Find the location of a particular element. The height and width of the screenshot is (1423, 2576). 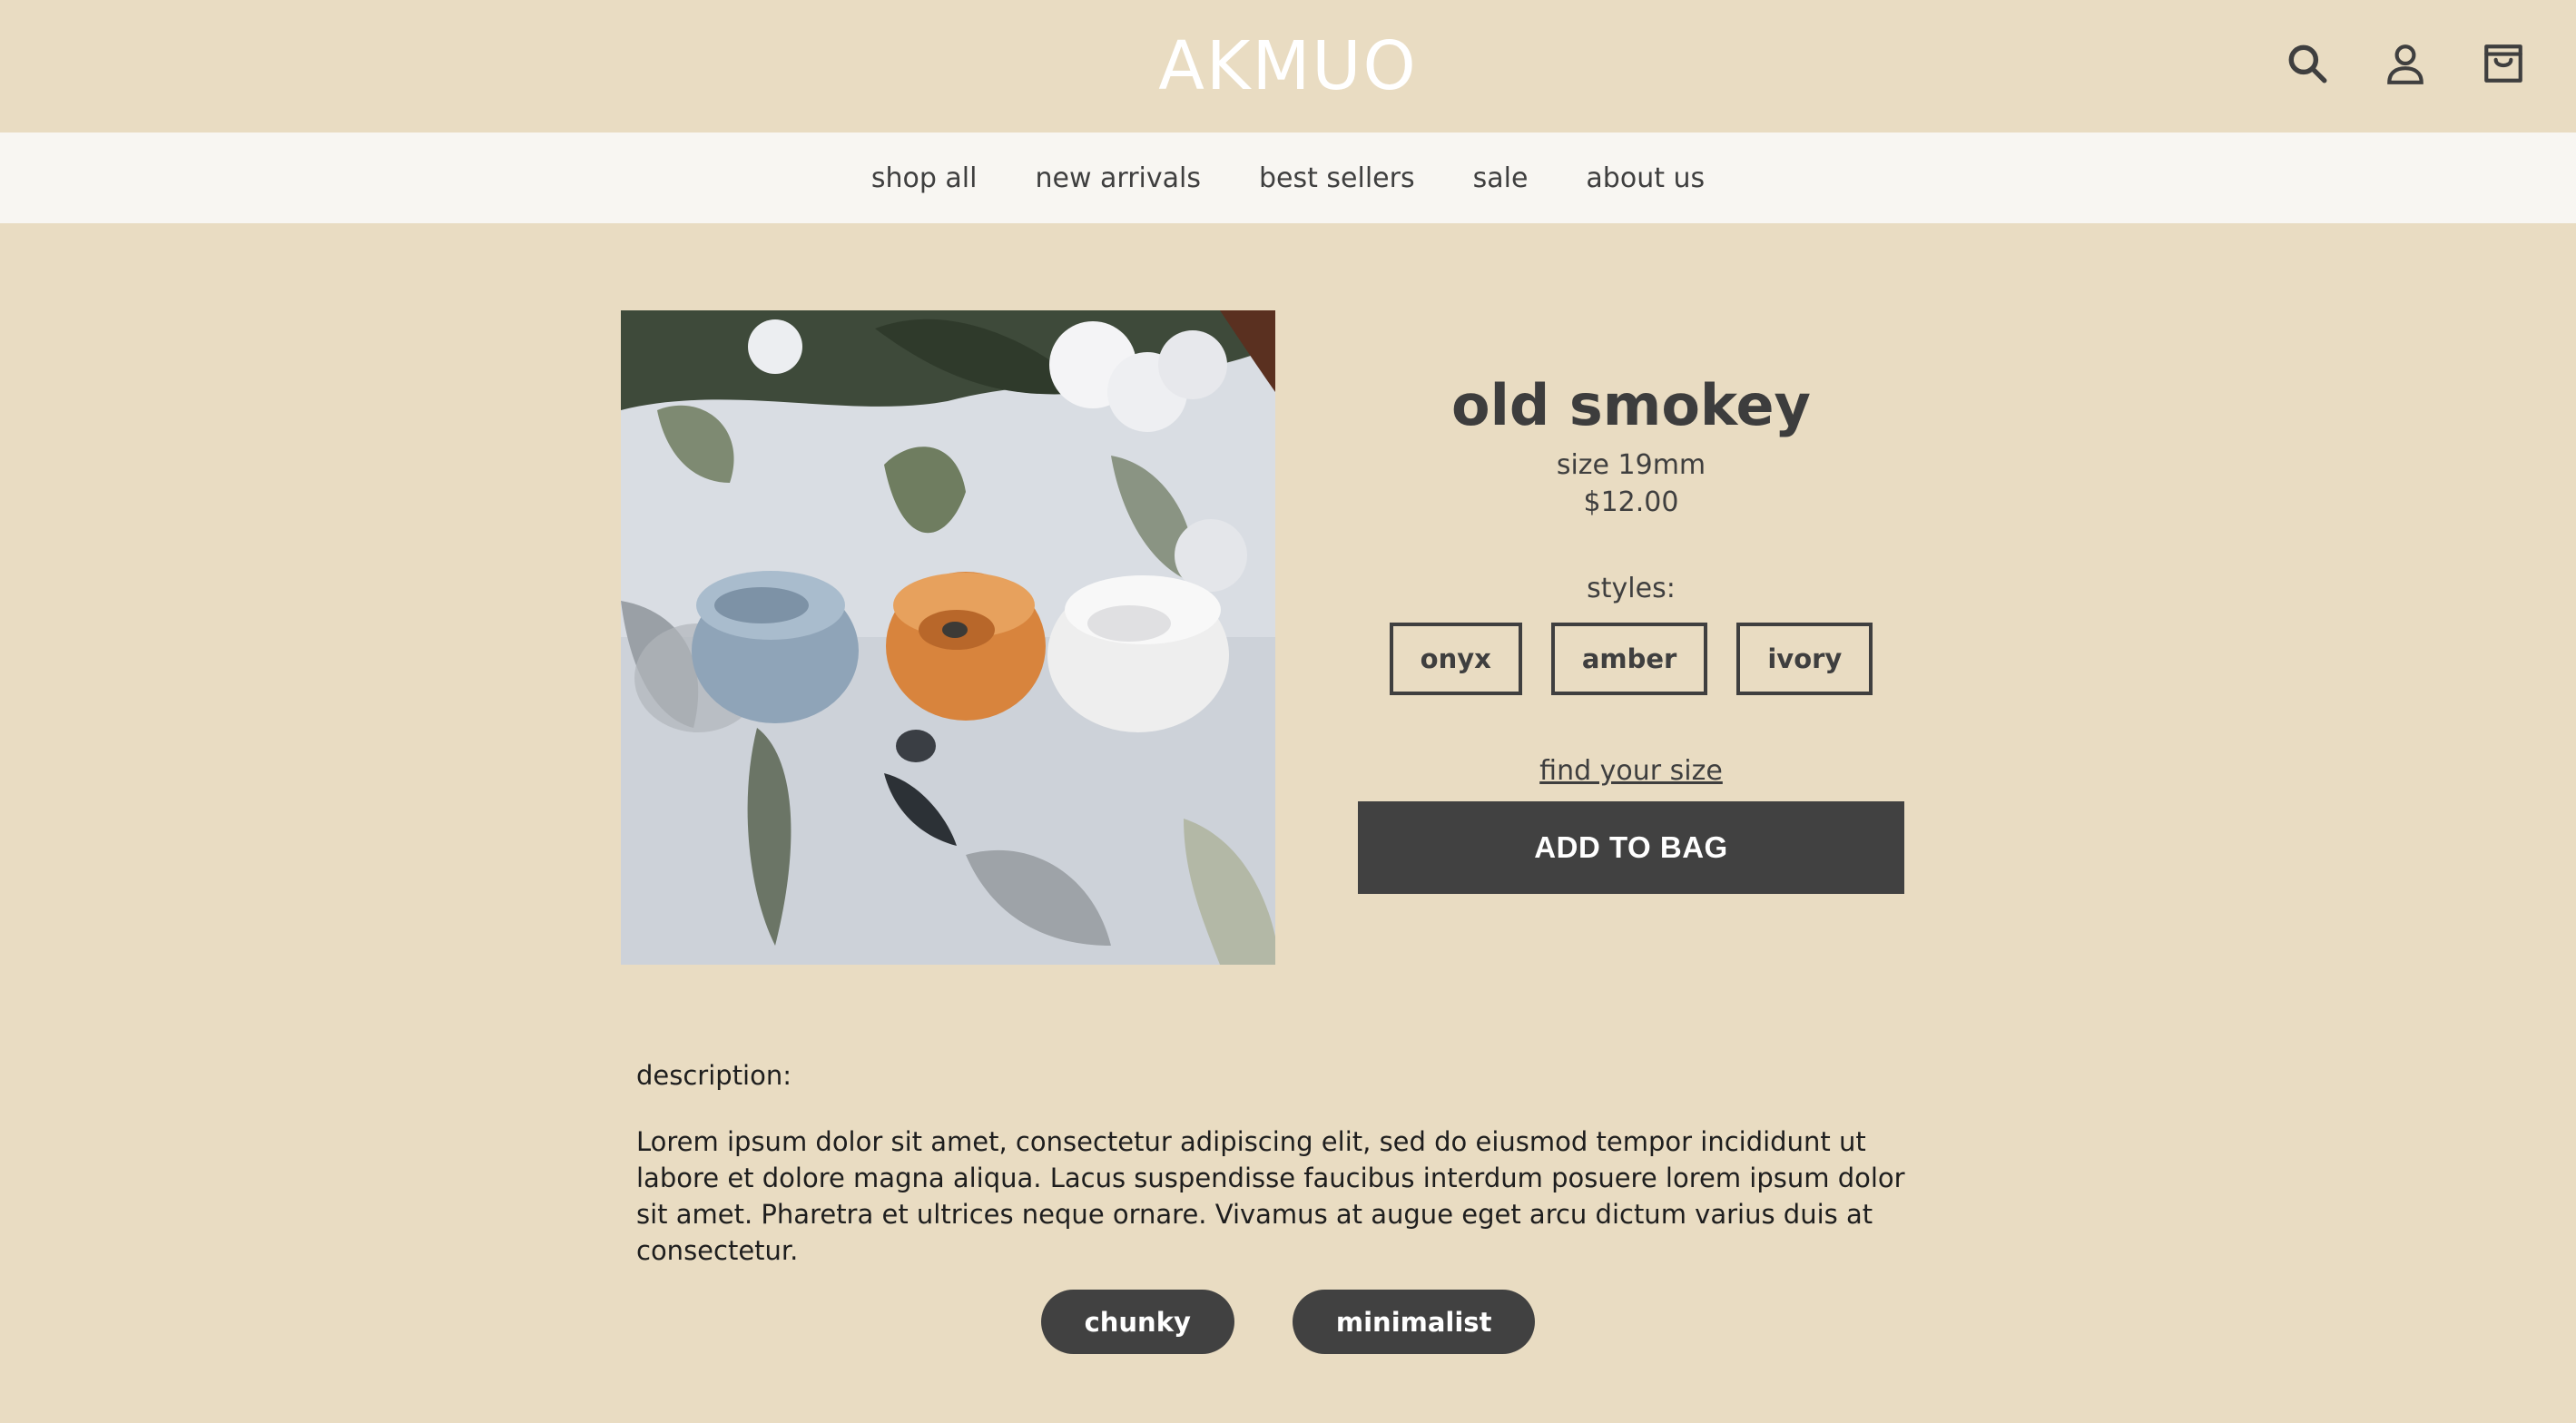

tag-minimalist: minimalist is located at coordinates (1414, 1322).